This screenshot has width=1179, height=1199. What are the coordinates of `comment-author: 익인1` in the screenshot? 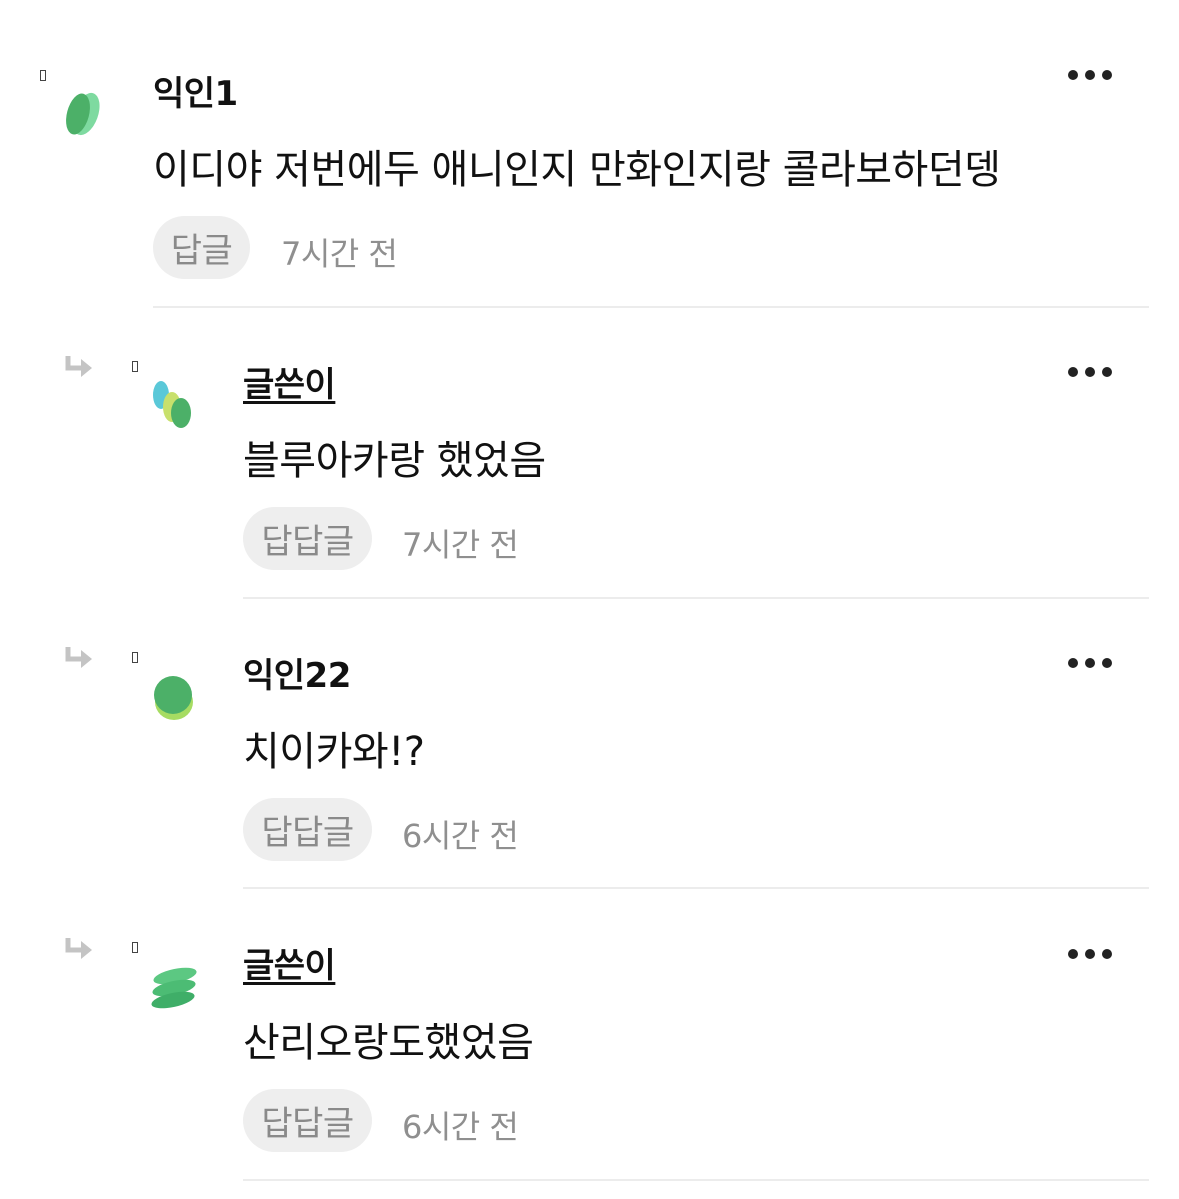 It's located at (195, 90).